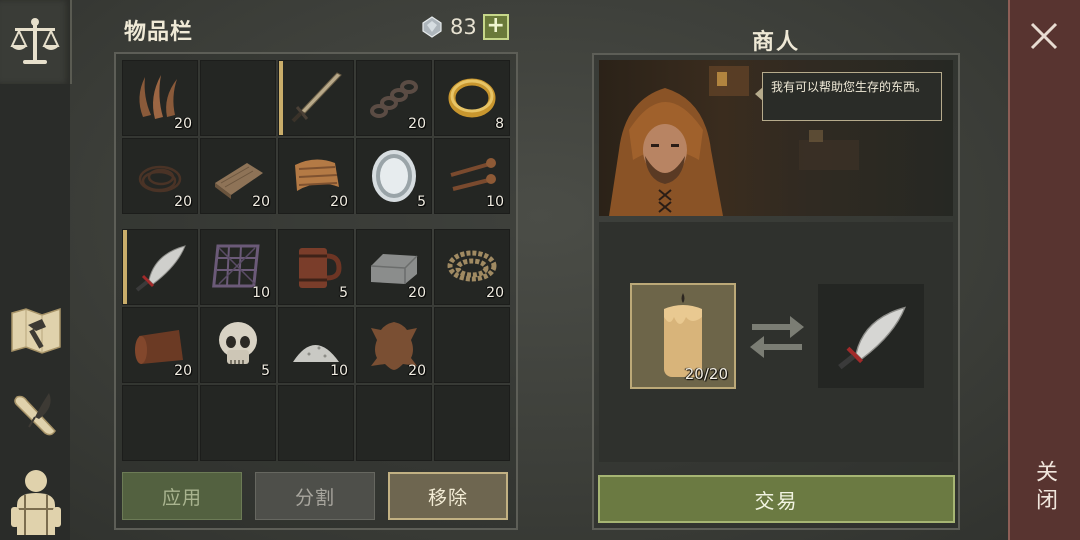 The image size is (1080, 540). I want to click on offer-slot: 20/20, so click(683, 336).